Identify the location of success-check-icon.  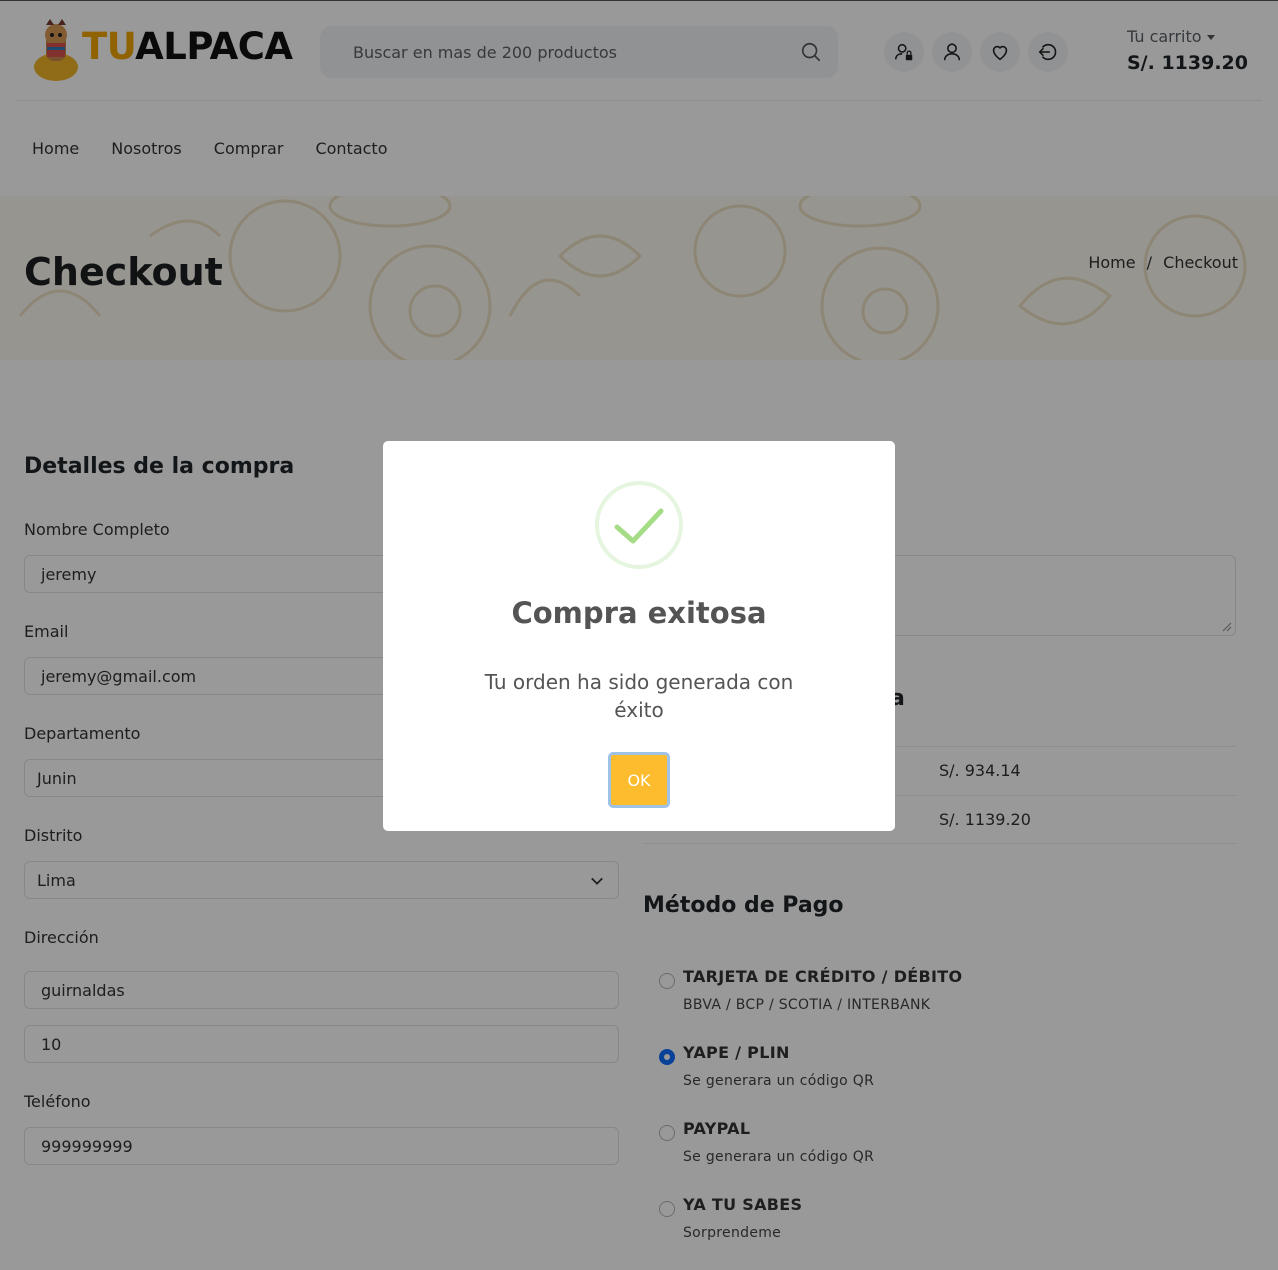
(639, 525).